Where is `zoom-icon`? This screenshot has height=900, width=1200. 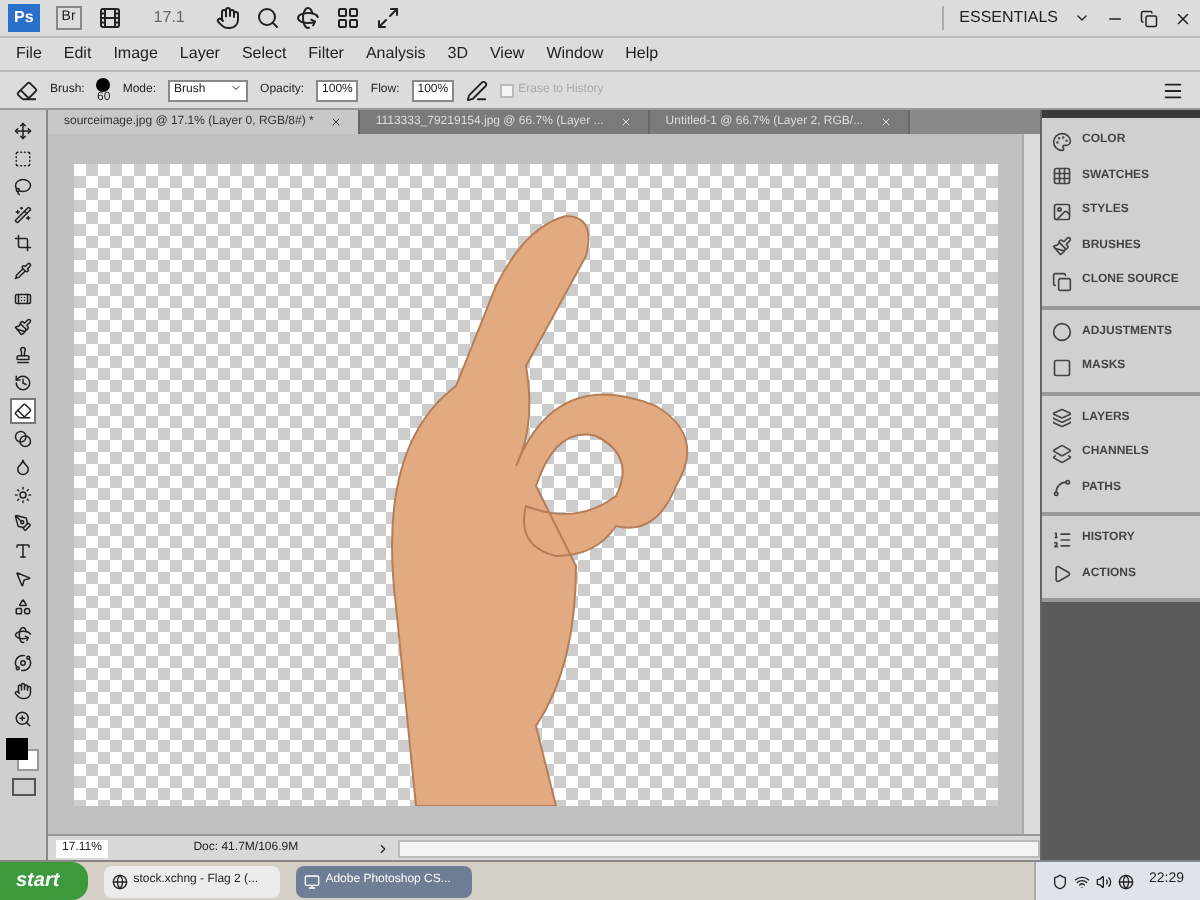 zoom-icon is located at coordinates (23, 719).